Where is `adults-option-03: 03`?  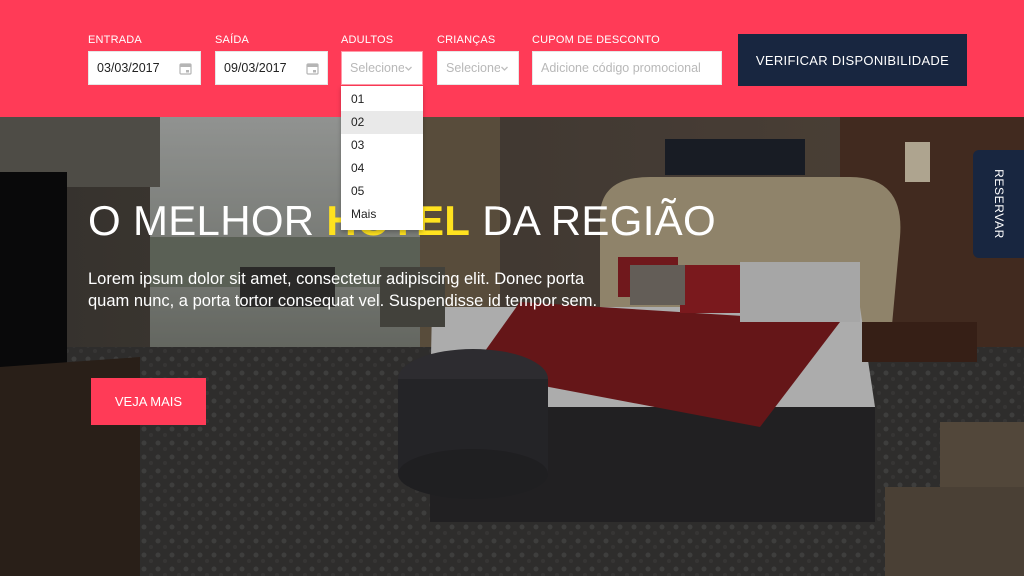
adults-option-03: 03 is located at coordinates (382, 145).